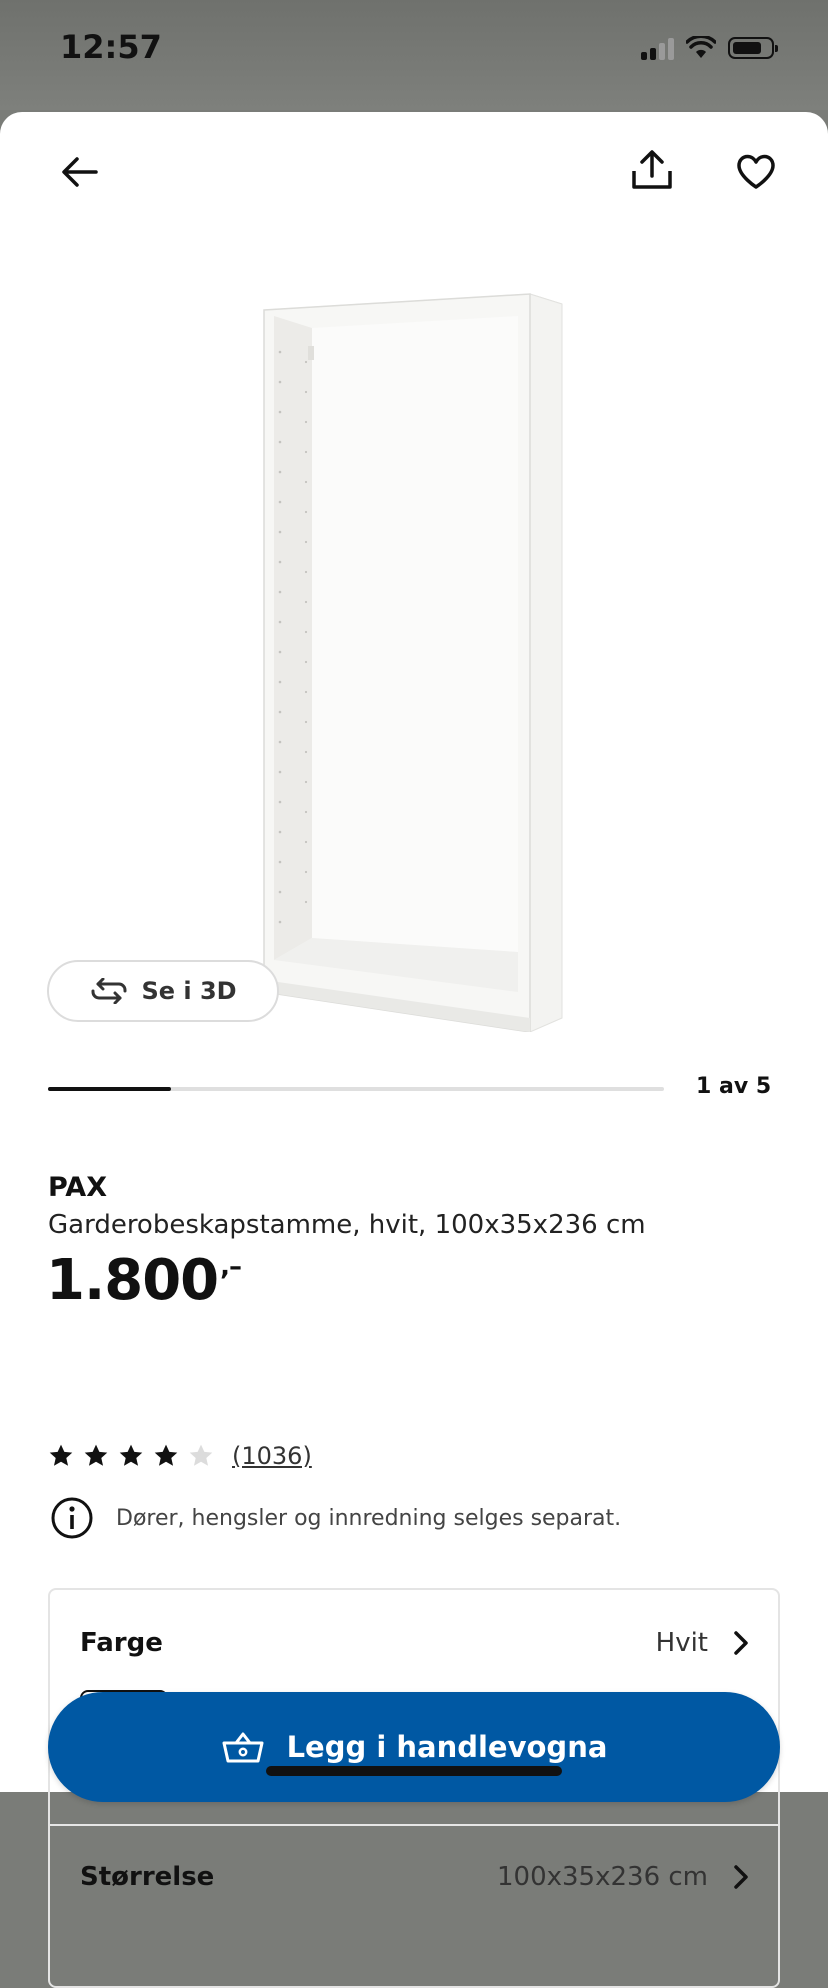  What do you see at coordinates (110, 1089) in the screenshot?
I see `gallery-progress-fill` at bounding box center [110, 1089].